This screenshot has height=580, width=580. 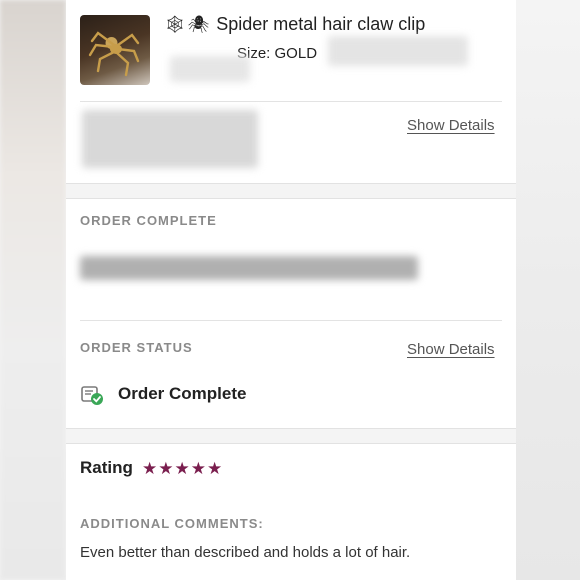 I want to click on hair-clip-image, so click(x=114, y=54).